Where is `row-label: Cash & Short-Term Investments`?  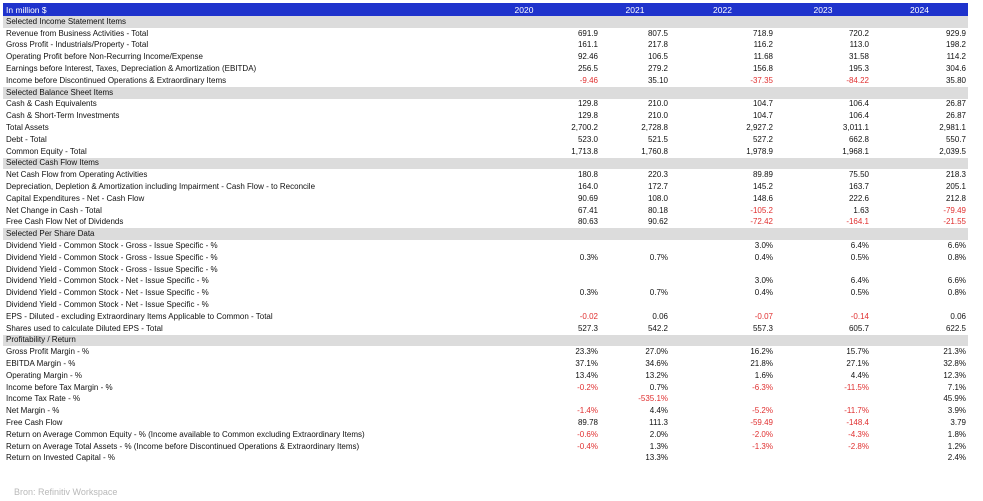 row-label: Cash & Short-Term Investments is located at coordinates (63, 116).